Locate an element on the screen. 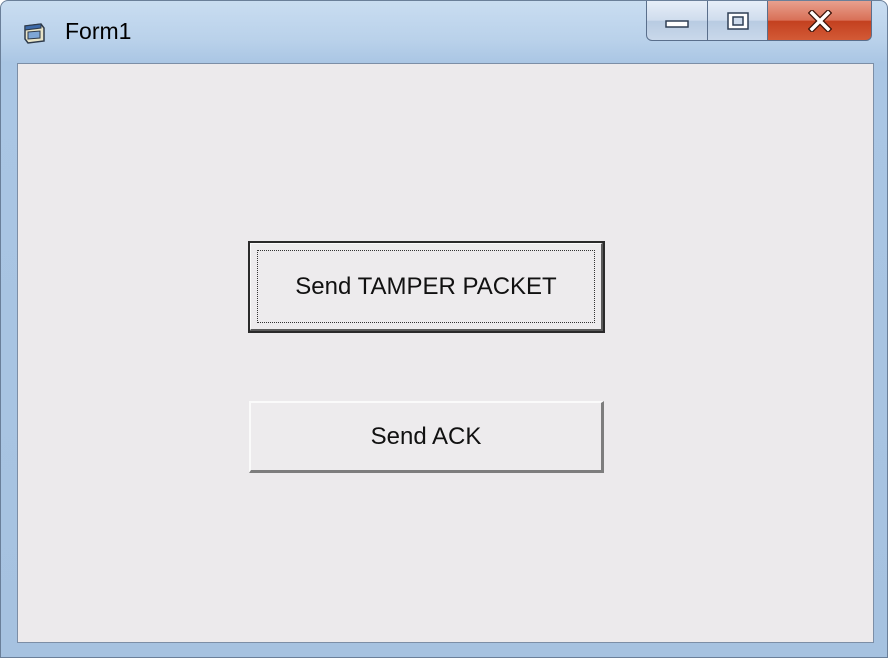 This screenshot has height=658, width=888. send-tamper-packet-label: Send TAMPER PACKET is located at coordinates (426, 286).